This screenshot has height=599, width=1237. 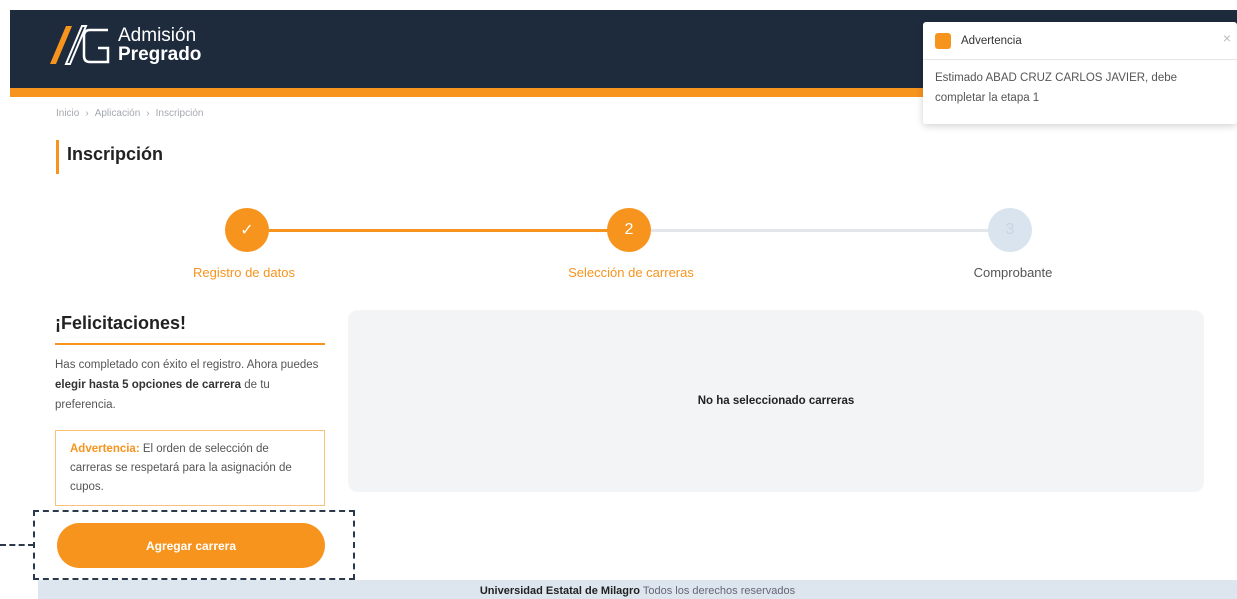 What do you see at coordinates (191, 545) in the screenshot?
I see `add-career-button: Agregar carrera` at bounding box center [191, 545].